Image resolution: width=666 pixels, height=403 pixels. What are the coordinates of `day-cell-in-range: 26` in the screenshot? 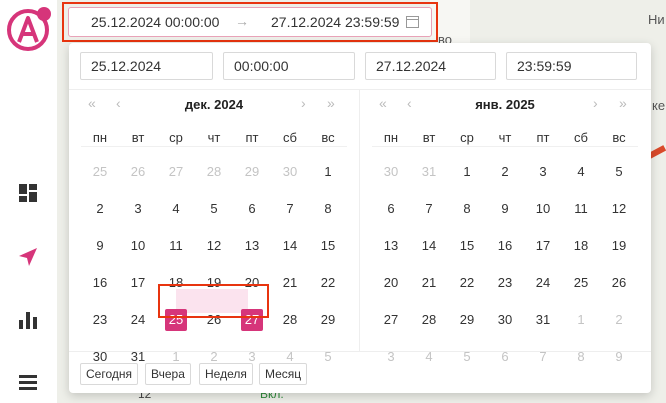 It's located at (214, 320).